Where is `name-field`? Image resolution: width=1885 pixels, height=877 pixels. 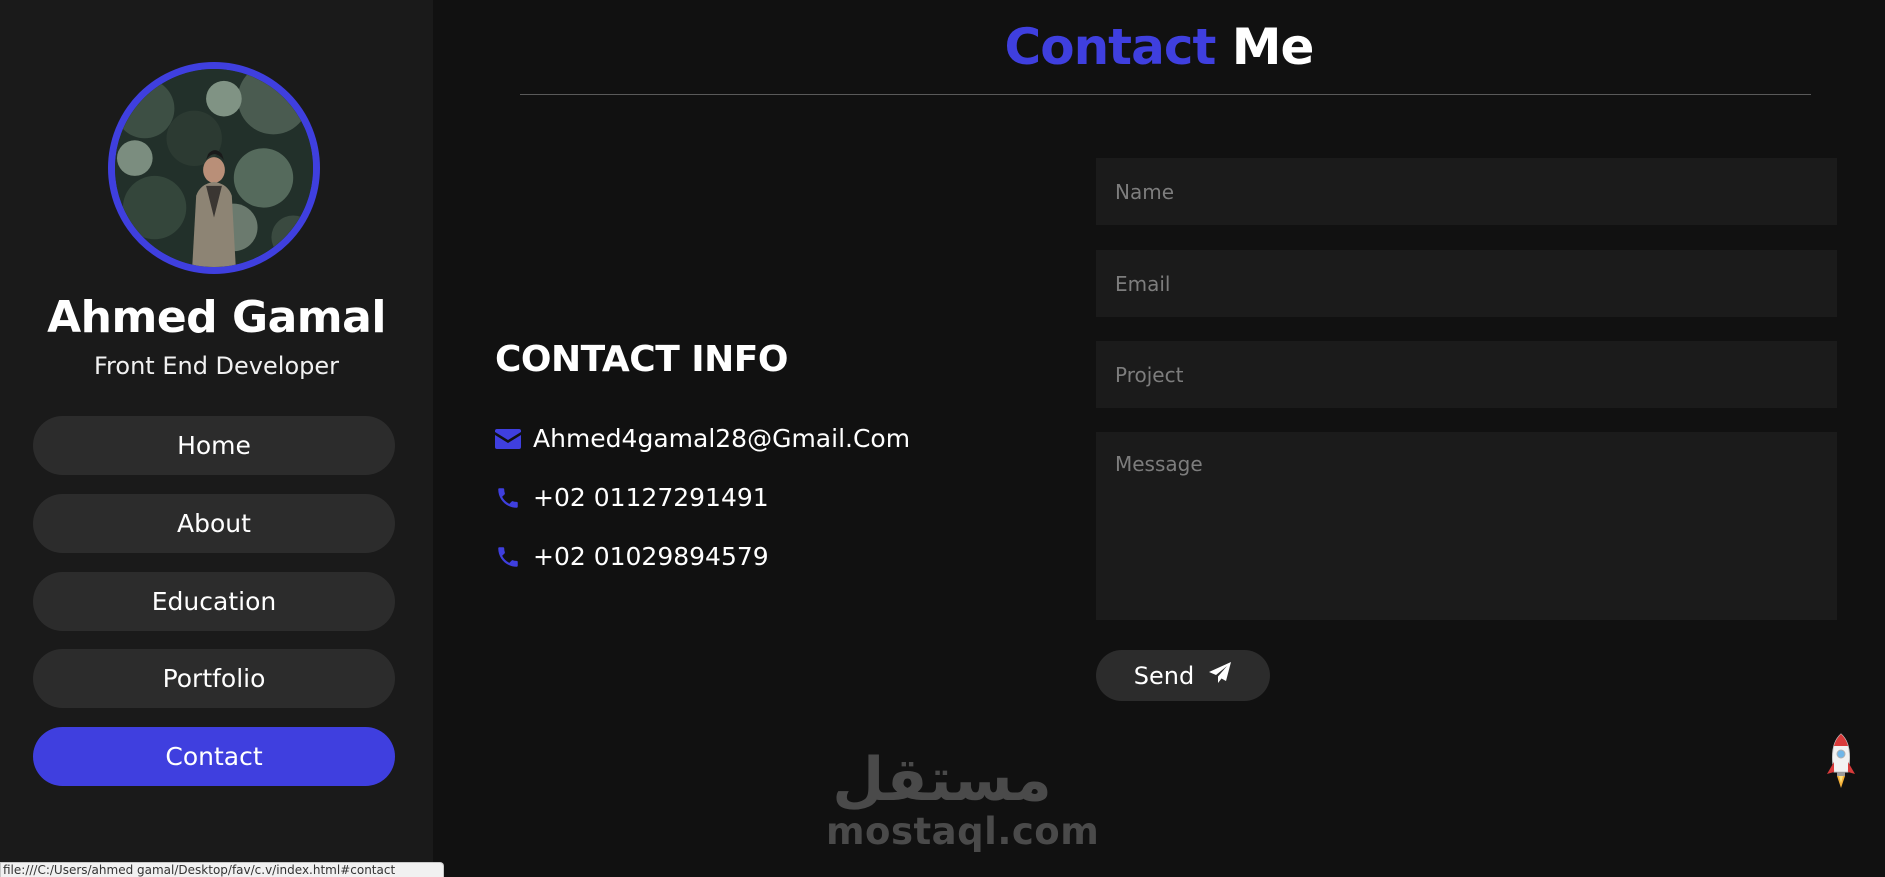
name-field is located at coordinates (1466, 191).